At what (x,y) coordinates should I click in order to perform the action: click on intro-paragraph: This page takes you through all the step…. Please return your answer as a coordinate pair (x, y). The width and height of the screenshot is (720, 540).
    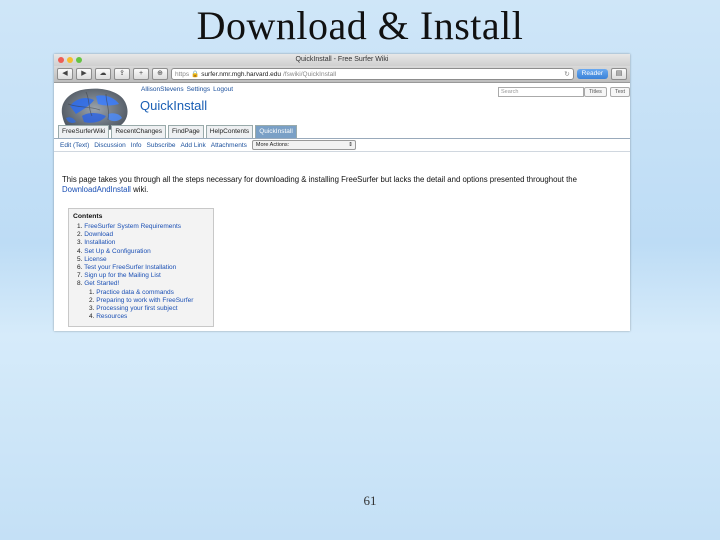
    Looking at the image, I should click on (345, 185).